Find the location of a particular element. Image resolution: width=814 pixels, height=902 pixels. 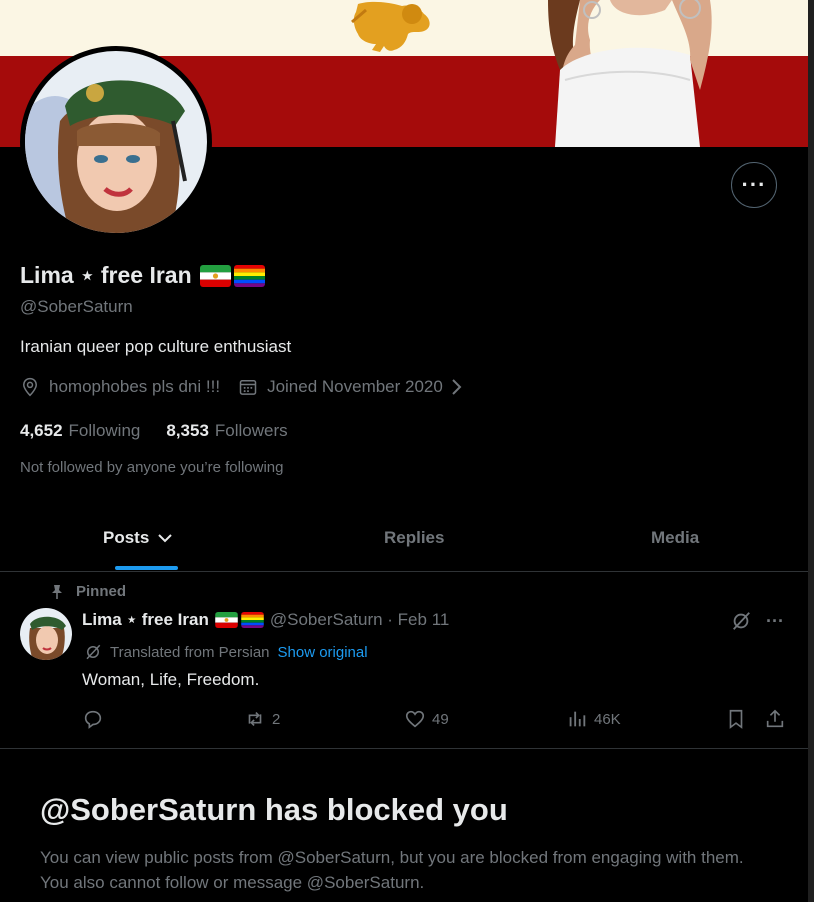

like-button: 49 is located at coordinates (426, 719).